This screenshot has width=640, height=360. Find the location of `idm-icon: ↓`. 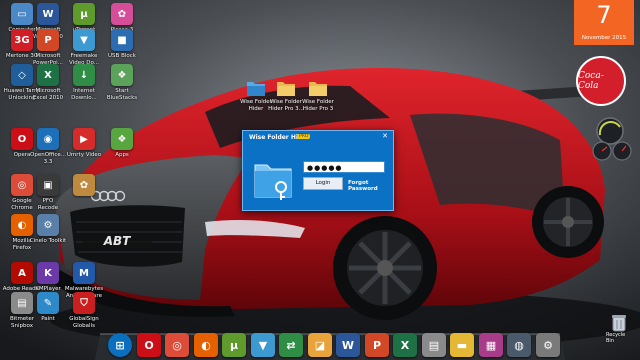

idm-icon: ↓ is located at coordinates (84, 75).